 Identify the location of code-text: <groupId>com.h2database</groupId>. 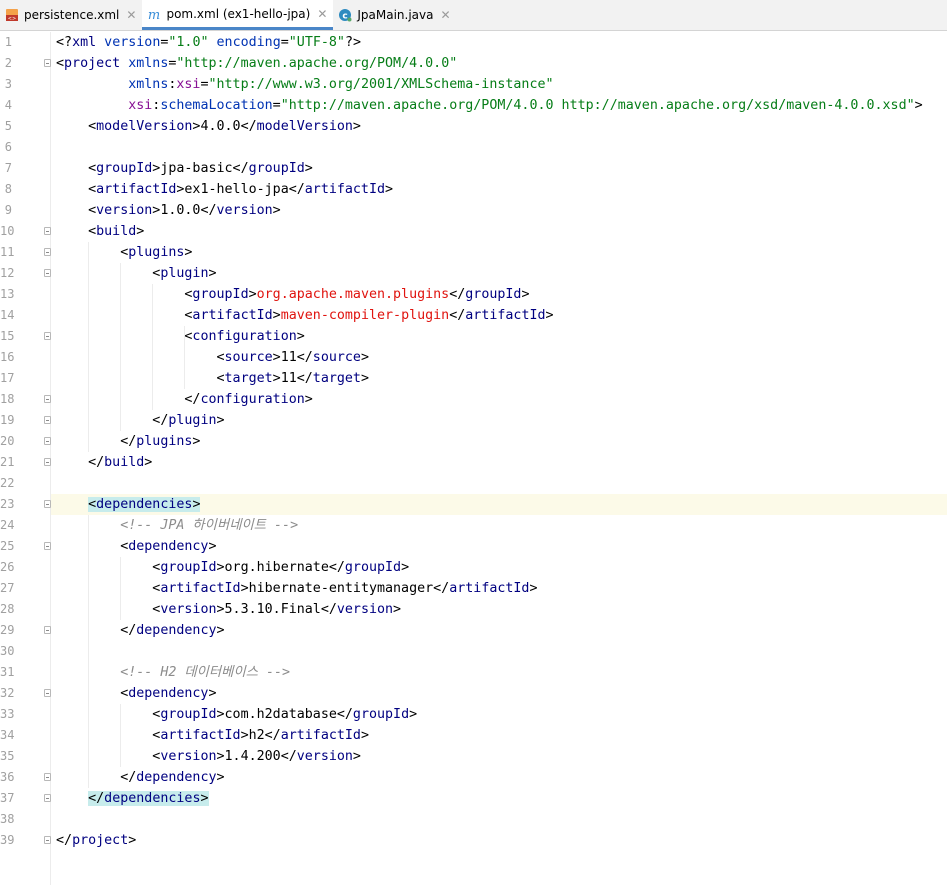
(237, 714).